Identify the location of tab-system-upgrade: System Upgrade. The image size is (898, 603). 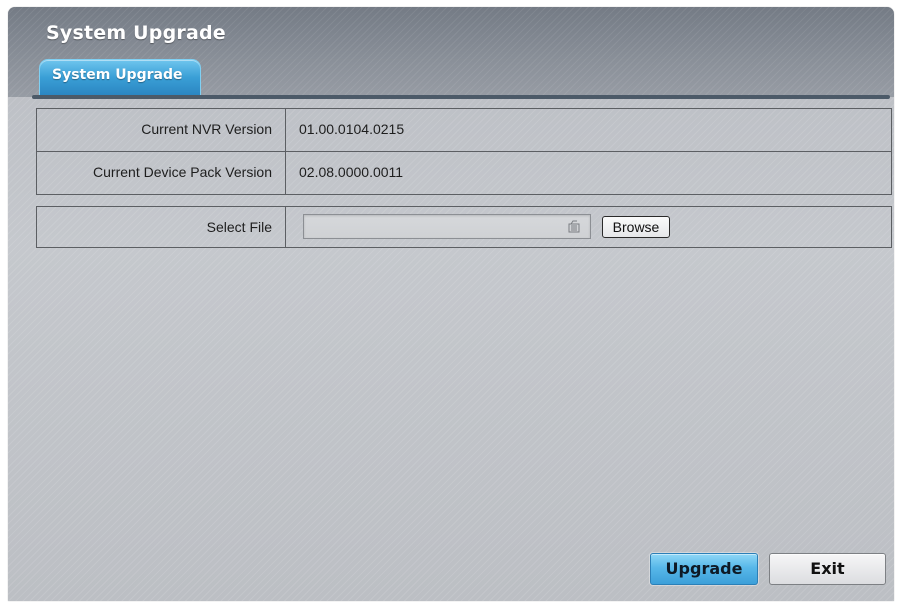
(120, 77).